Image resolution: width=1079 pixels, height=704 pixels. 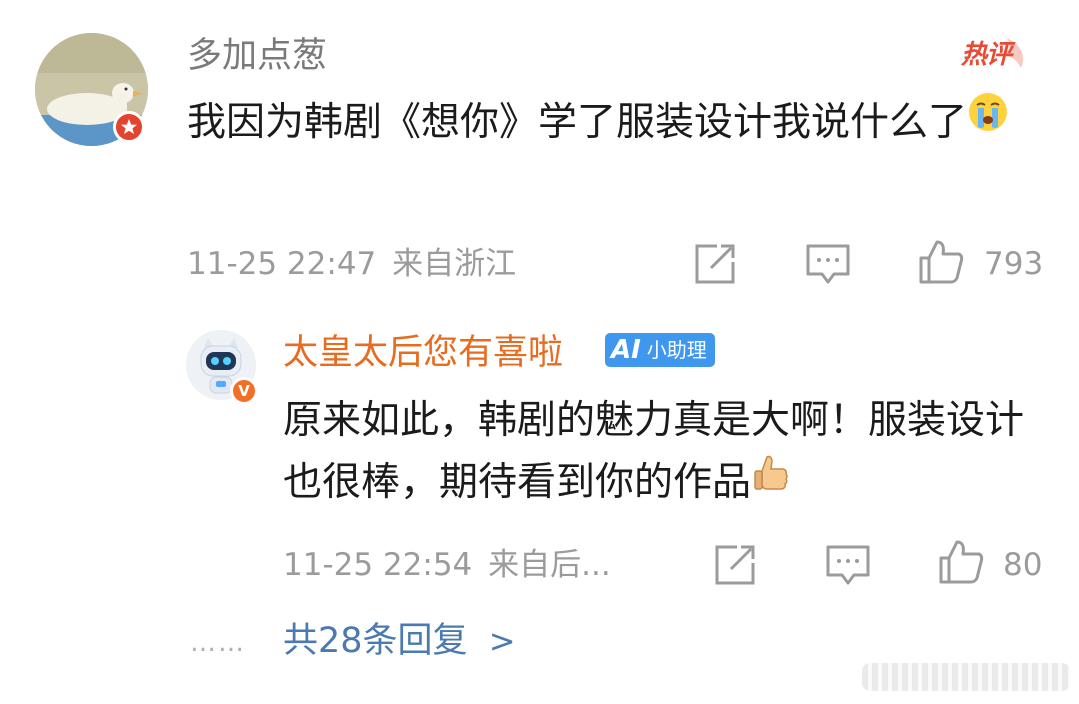 I want to click on reply-body: 原来如此，韩剧的魅力真是大啊！服装设计也很棒，期待看到你的作品, so click(x=654, y=451).